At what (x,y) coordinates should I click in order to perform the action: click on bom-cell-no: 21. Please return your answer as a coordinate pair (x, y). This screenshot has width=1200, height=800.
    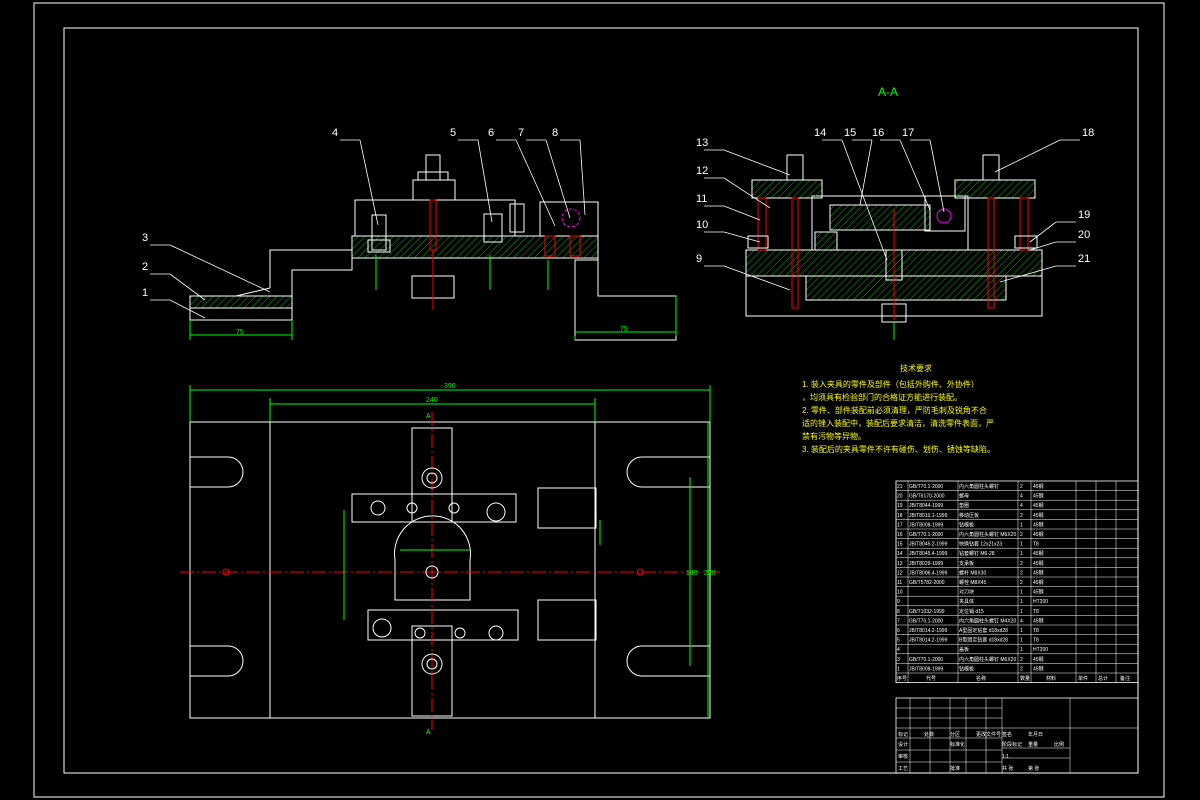
    Looking at the image, I should click on (900, 487).